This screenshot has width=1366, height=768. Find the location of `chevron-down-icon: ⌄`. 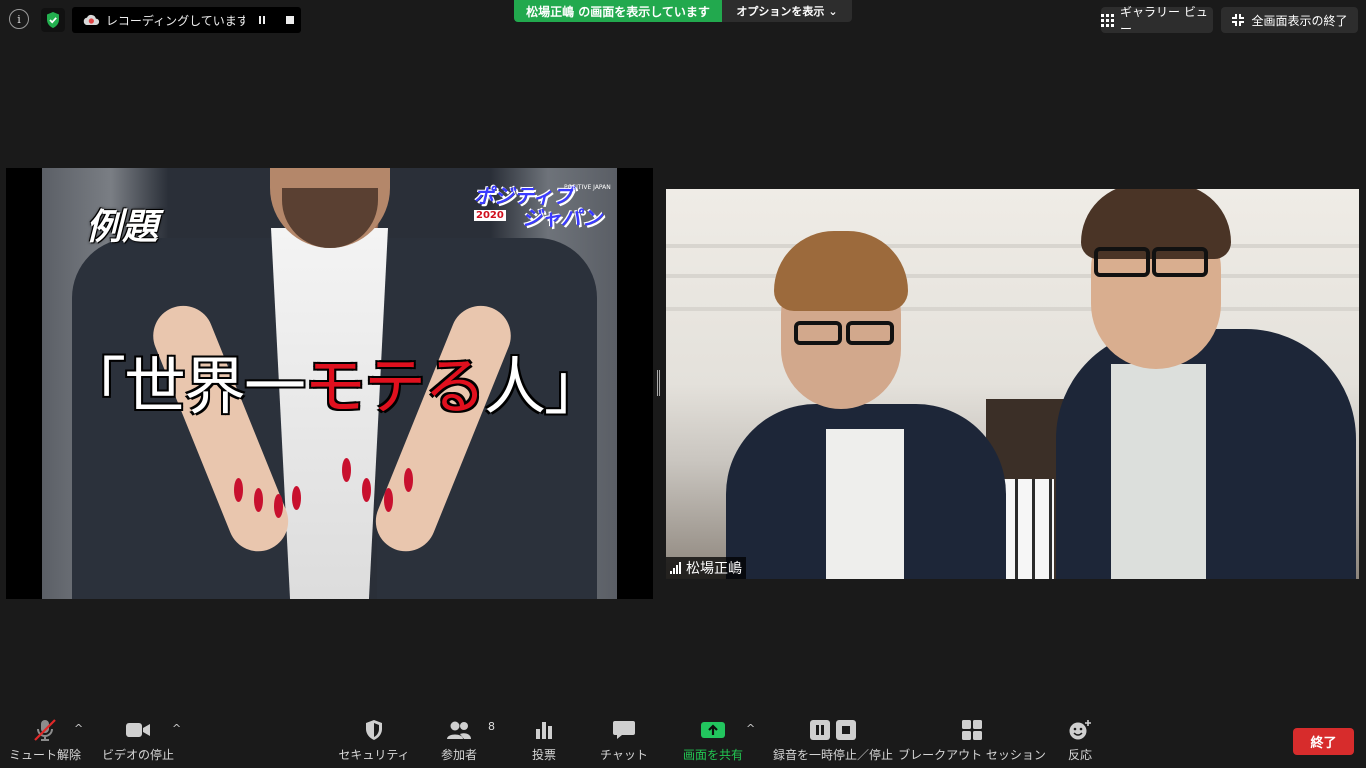

chevron-down-icon: ⌄ is located at coordinates (833, 11).